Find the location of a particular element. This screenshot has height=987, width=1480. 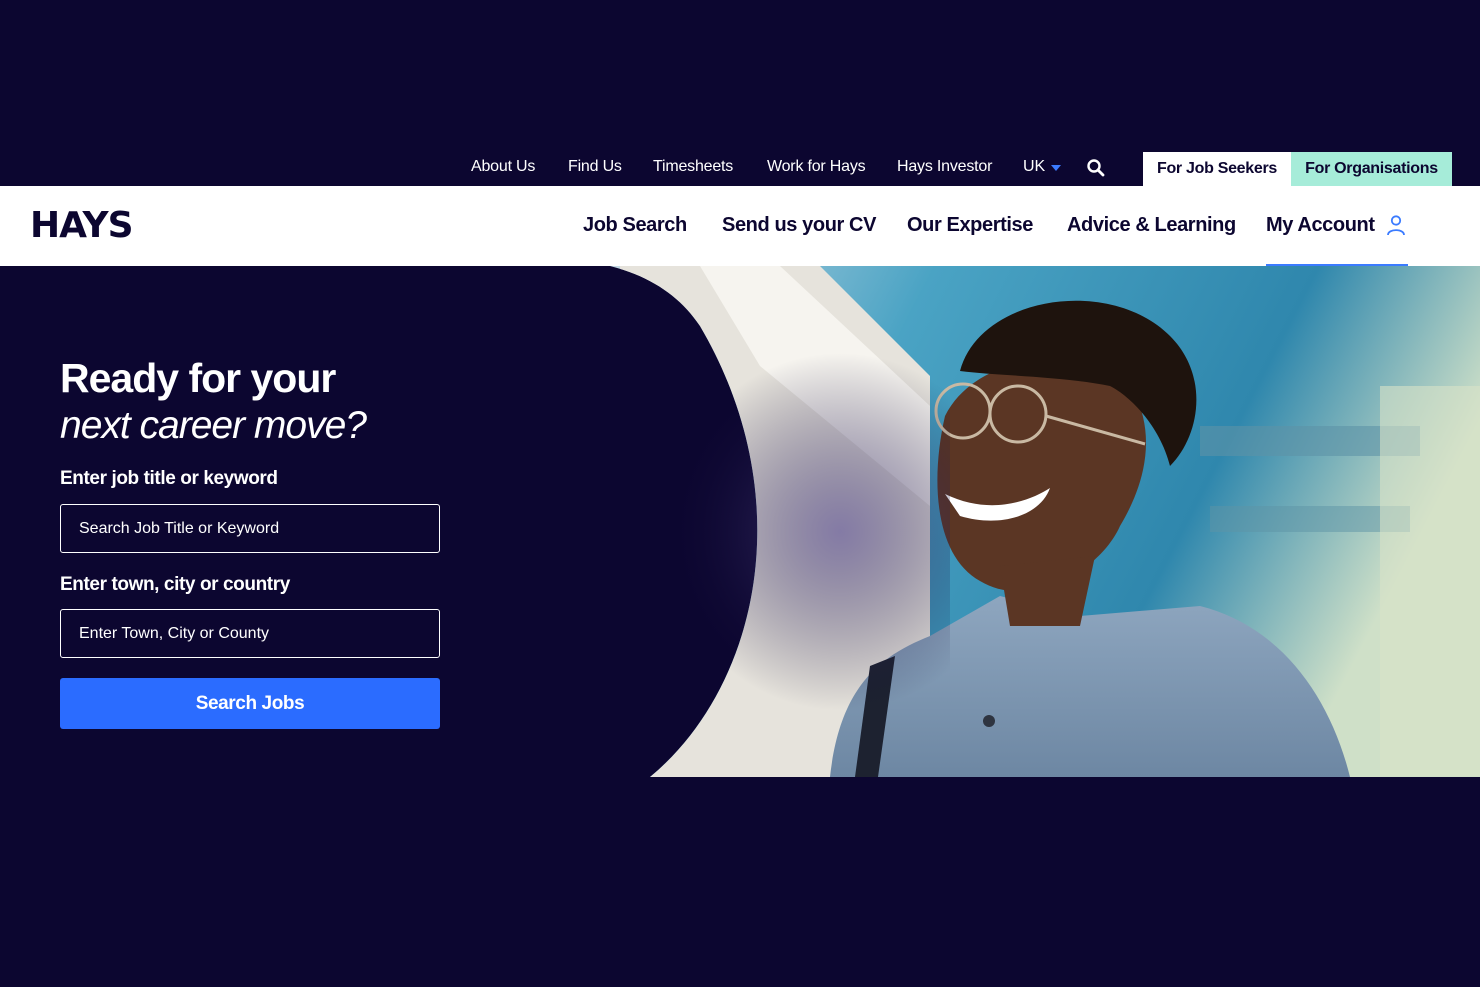

keyword-label: Enter job title or keyword is located at coordinates (169, 478).